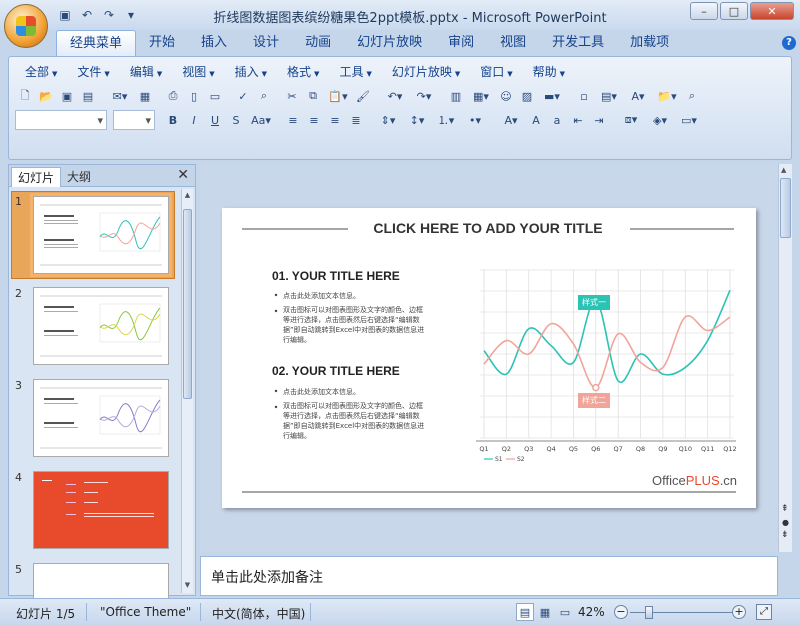 The image size is (800, 626). What do you see at coordinates (36, 177) in the screenshot?
I see `tab-slides: 幻灯片` at bounding box center [36, 177].